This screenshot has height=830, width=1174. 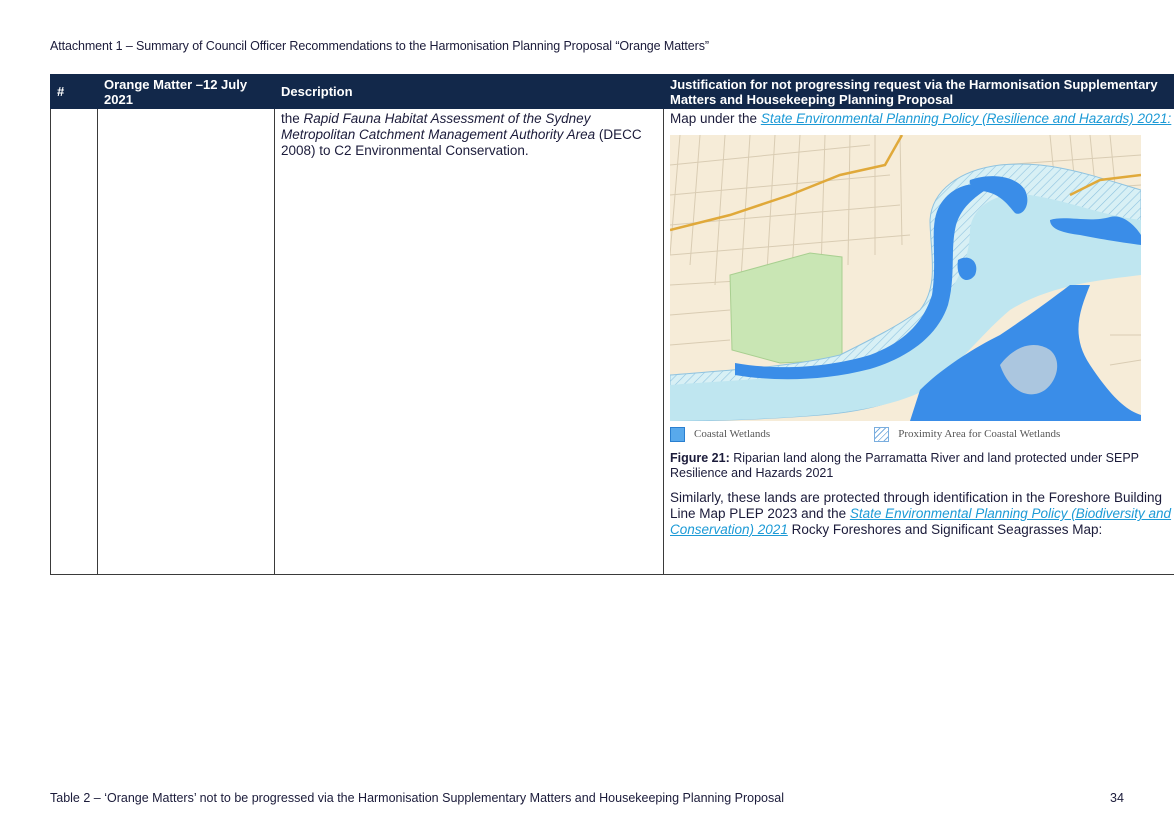 I want to click on column-header-number: #, so click(x=74, y=91).